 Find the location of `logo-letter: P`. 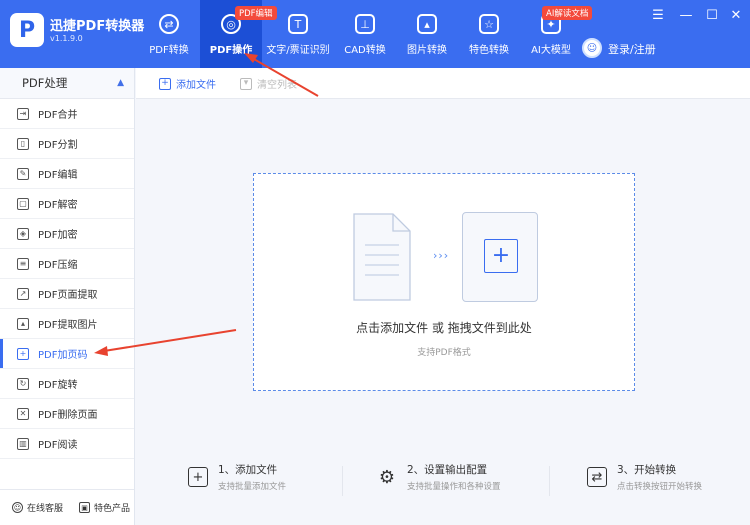

logo-letter: P is located at coordinates (27, 30).